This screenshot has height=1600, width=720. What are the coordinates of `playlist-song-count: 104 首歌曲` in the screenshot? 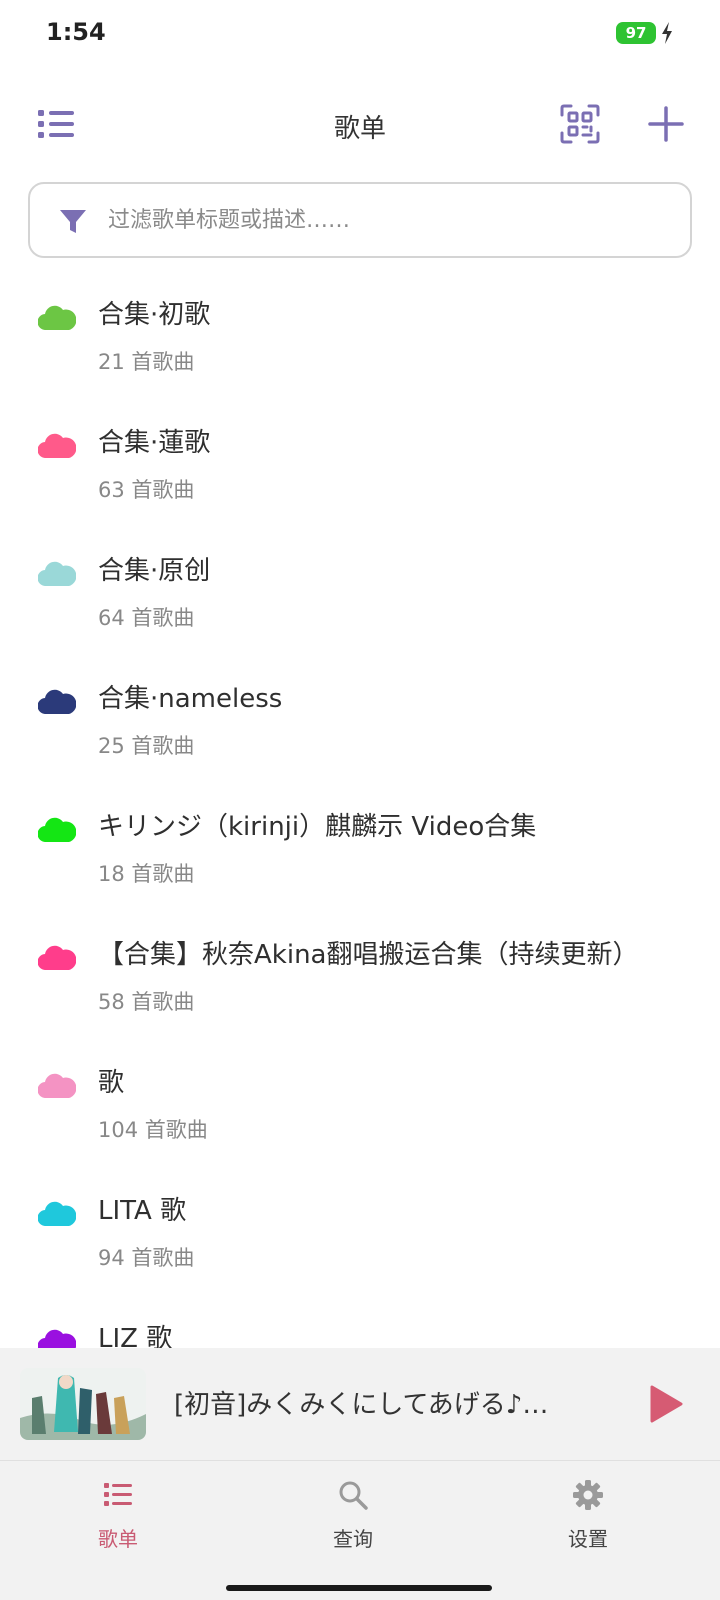 It's located at (153, 1130).